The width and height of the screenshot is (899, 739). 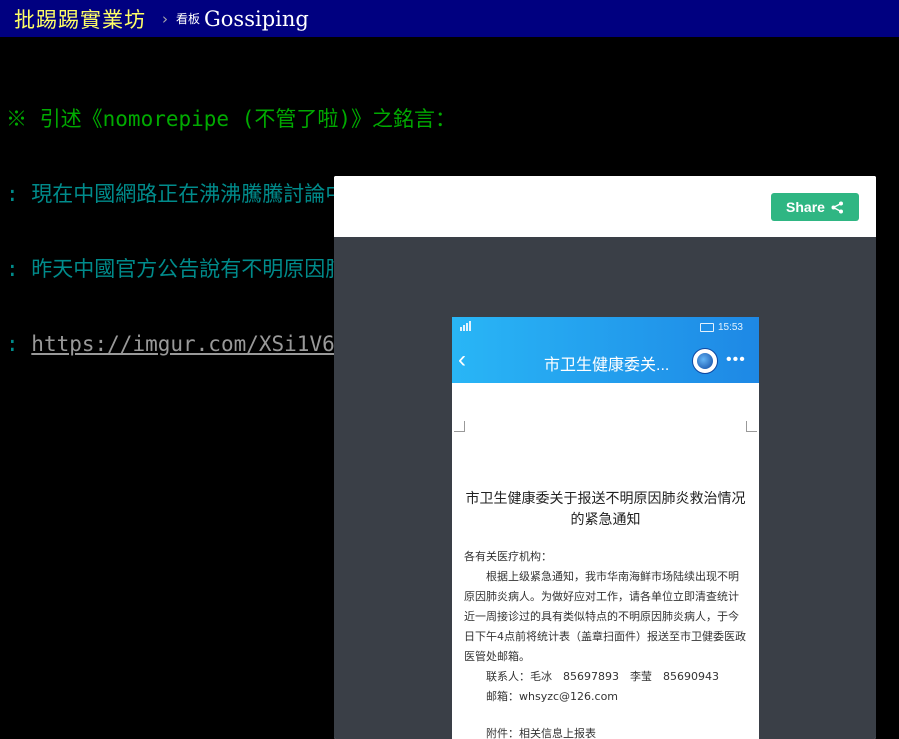 What do you see at coordinates (231, 119) in the screenshot?
I see `quote-header: ※ 引述《nomorepipe (不管了啦)》之銘言：` at bounding box center [231, 119].